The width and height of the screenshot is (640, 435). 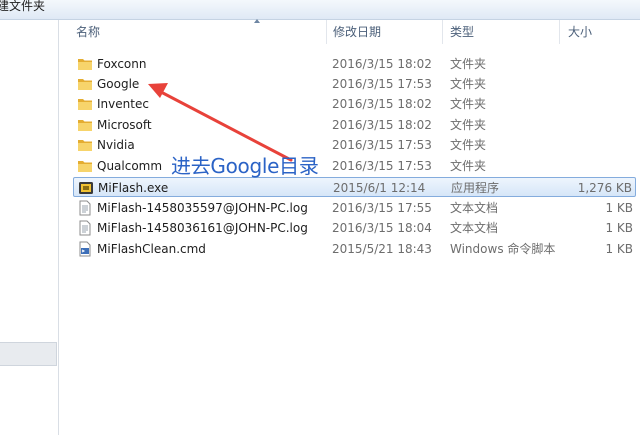 What do you see at coordinates (245, 166) in the screenshot?
I see `annotation-text: 进去Google目录` at bounding box center [245, 166].